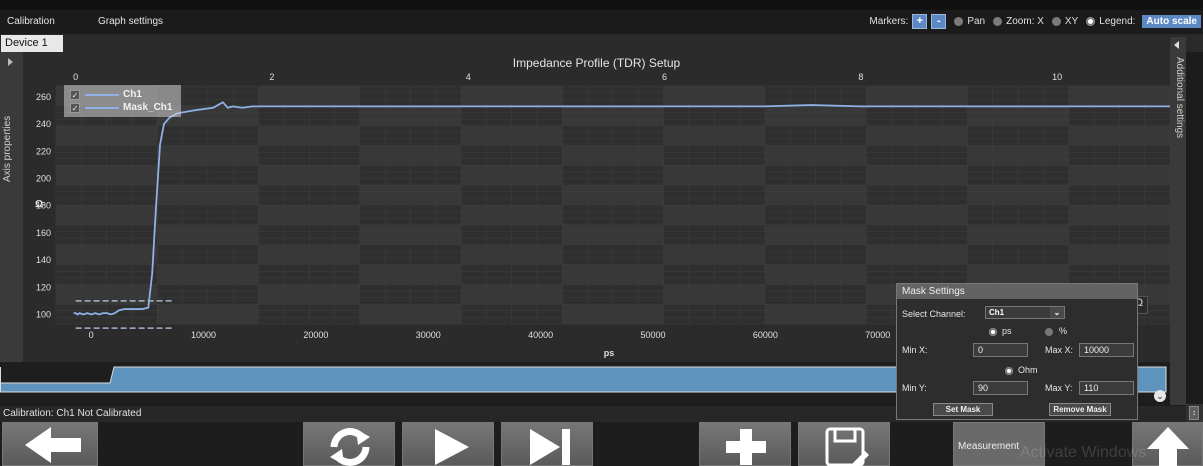 The image size is (1203, 466). What do you see at coordinates (550, 447) in the screenshot?
I see `skip-next-icon` at bounding box center [550, 447].